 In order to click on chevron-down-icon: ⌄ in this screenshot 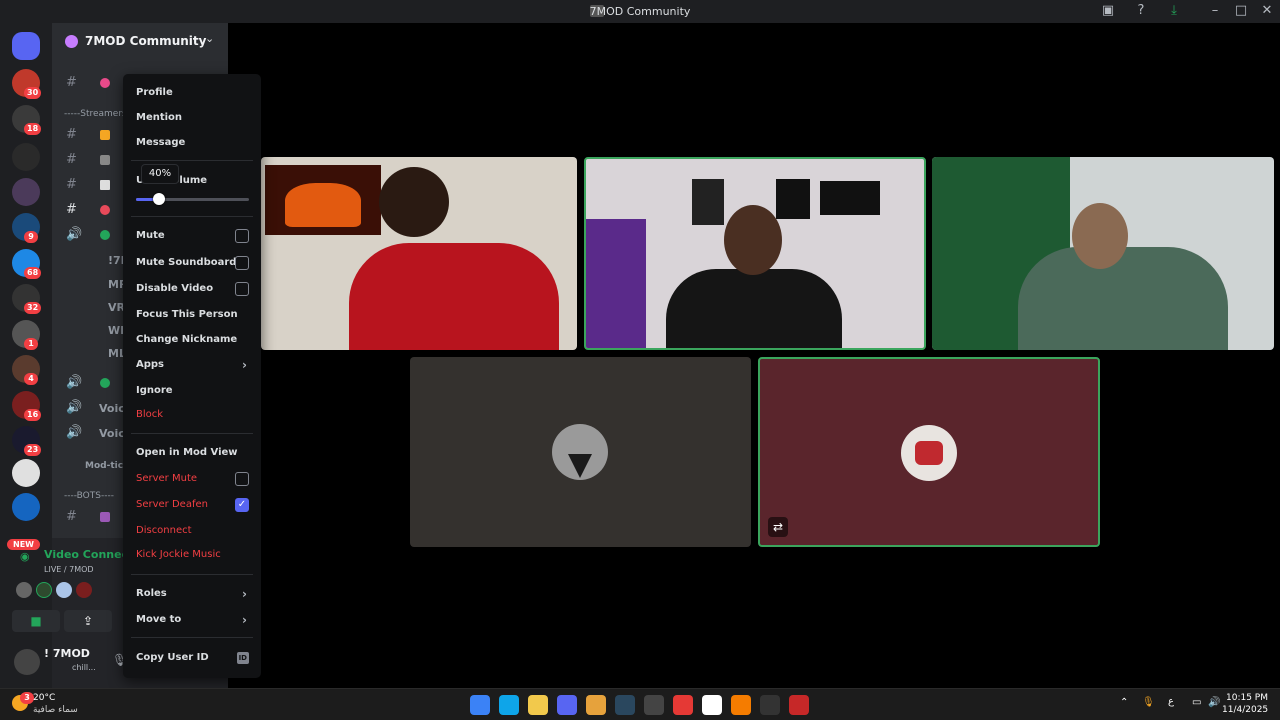, I will do `click(209, 38)`.